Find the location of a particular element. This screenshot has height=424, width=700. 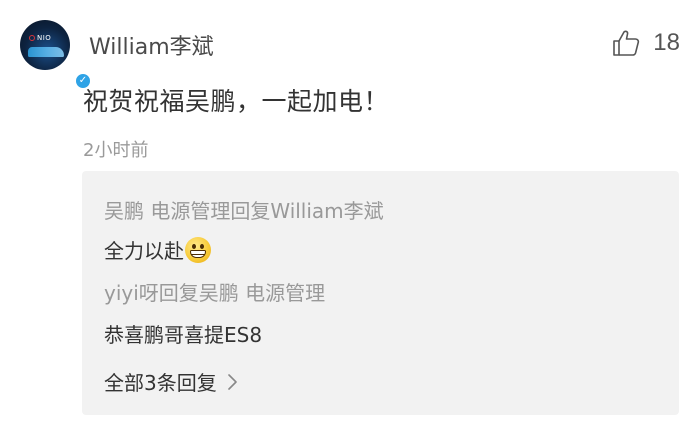

avatar-car-image is located at coordinates (46, 52).